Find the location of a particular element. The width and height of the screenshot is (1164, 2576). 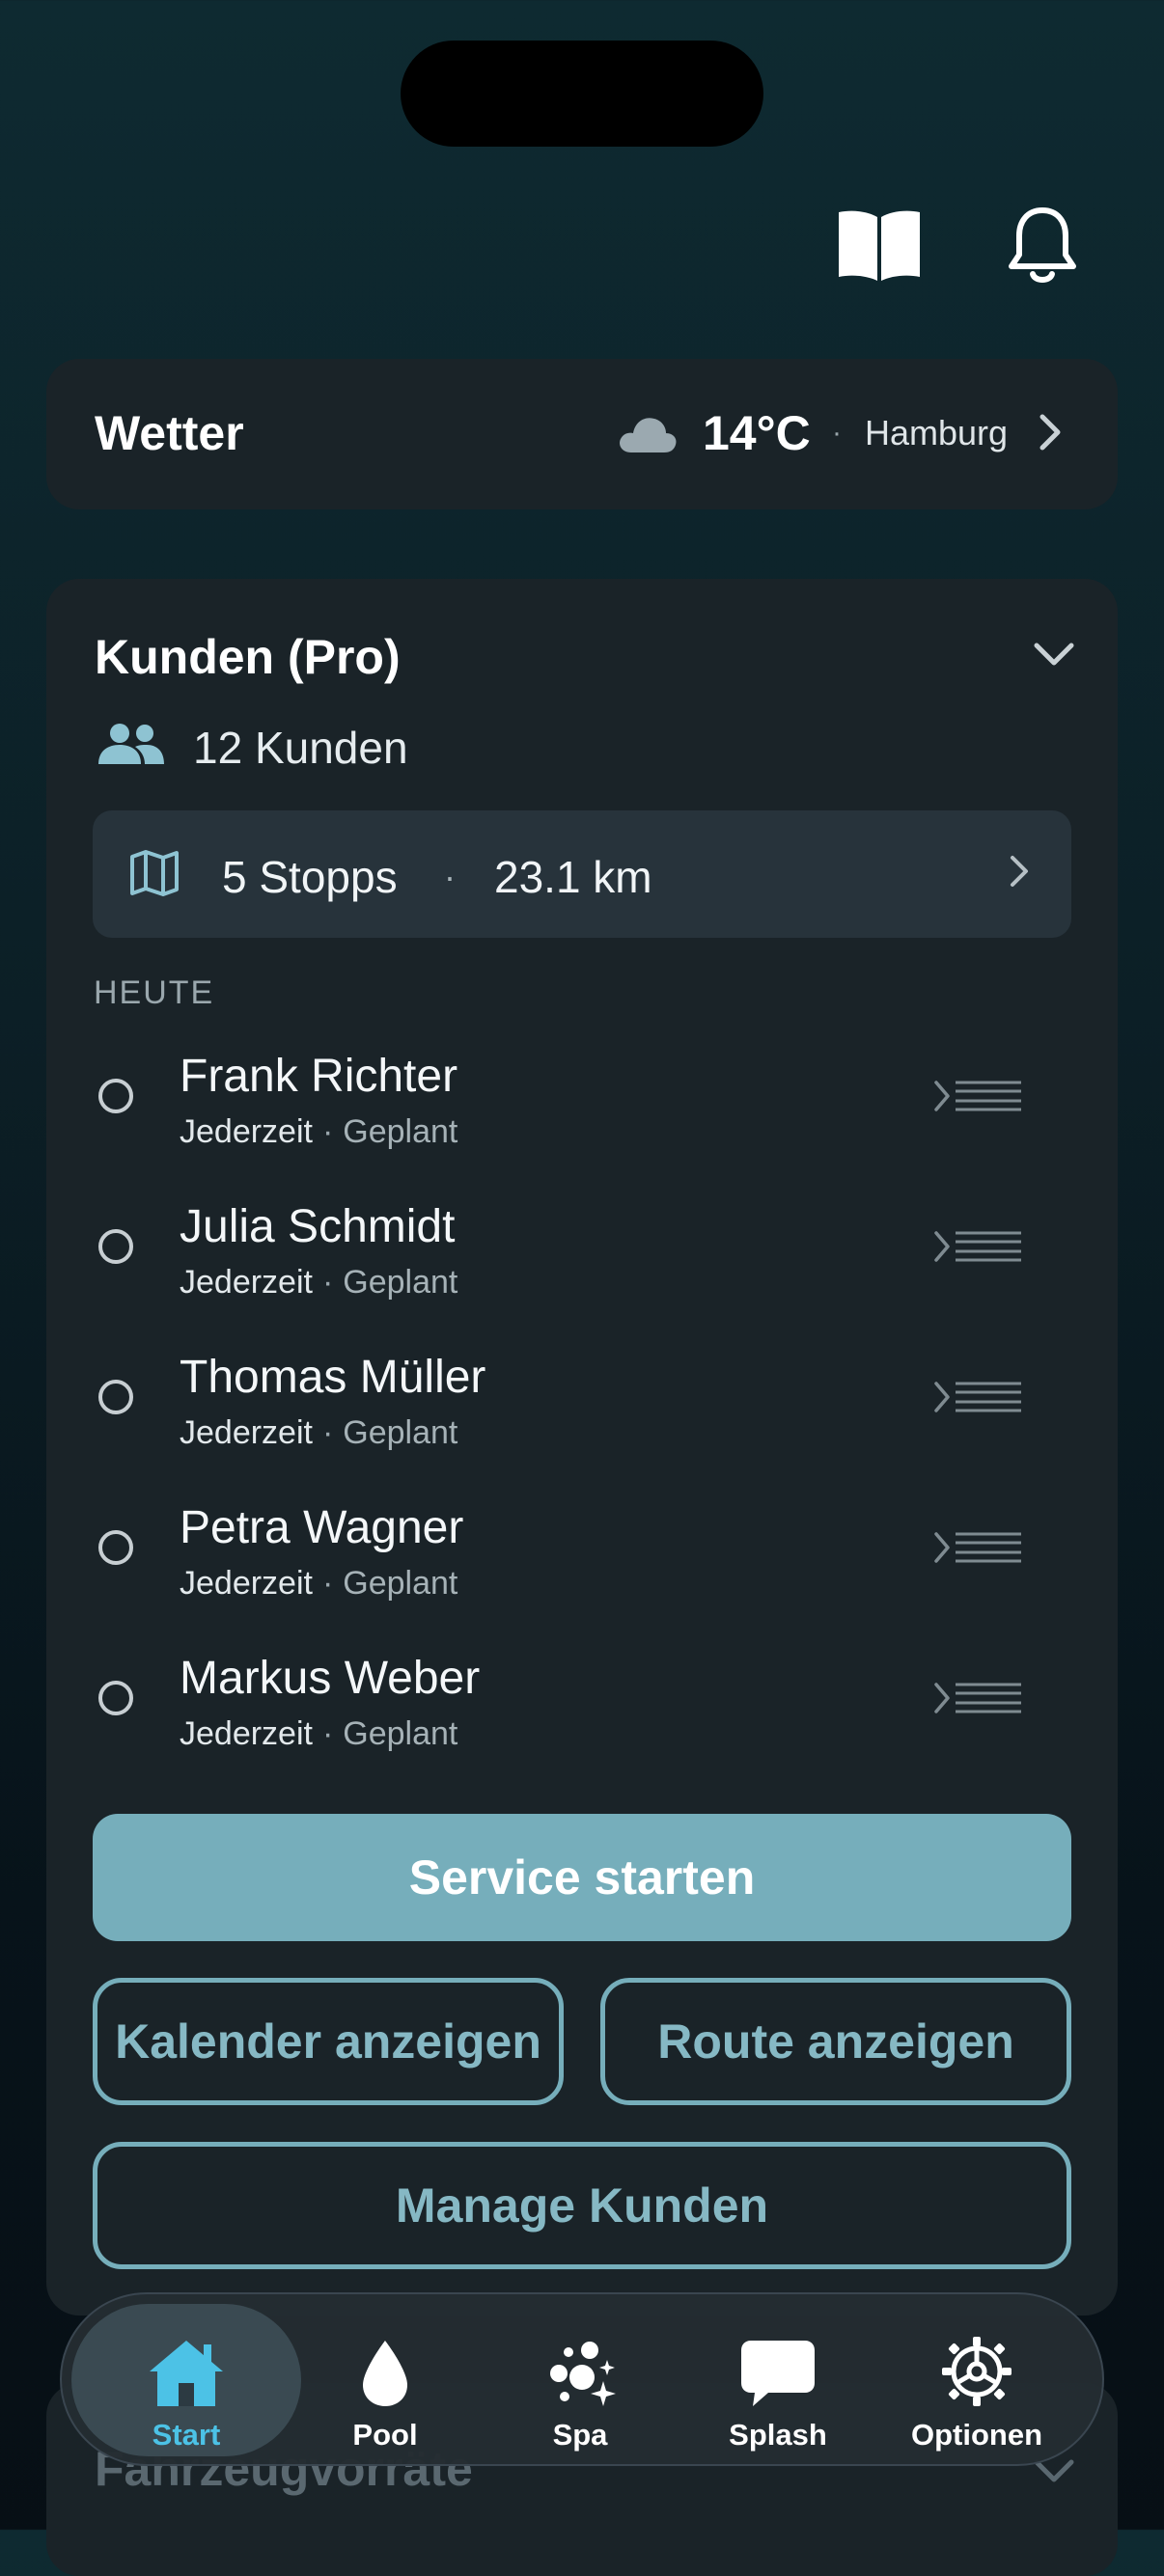

start-service-button: Service starten is located at coordinates (582, 1877).